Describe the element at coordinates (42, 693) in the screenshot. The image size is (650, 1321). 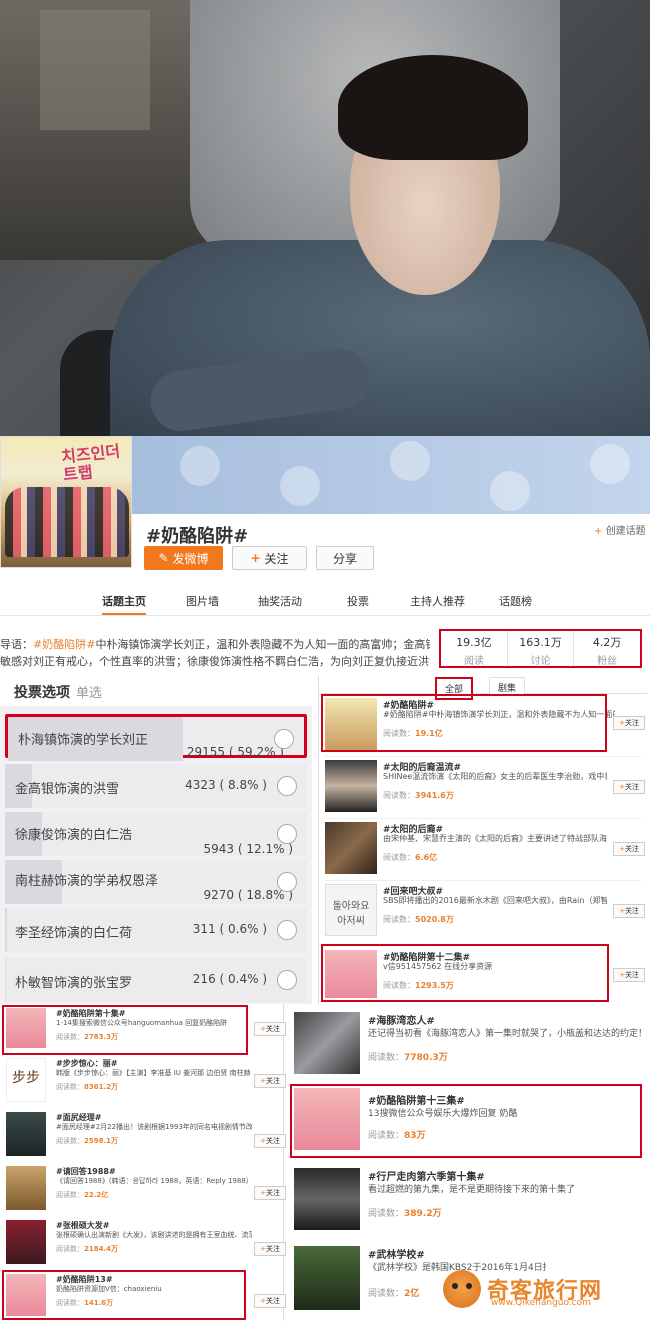
I see `vote-title: 投票选项` at that location.